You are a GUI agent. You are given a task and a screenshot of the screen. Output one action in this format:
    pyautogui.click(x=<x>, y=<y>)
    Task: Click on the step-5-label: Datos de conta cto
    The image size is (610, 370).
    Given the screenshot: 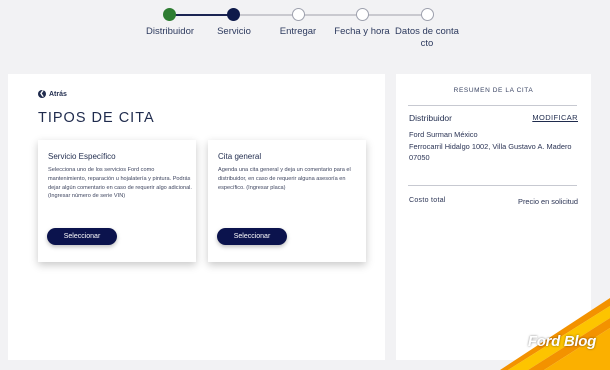 What is the action you would take?
    pyautogui.click(x=427, y=37)
    